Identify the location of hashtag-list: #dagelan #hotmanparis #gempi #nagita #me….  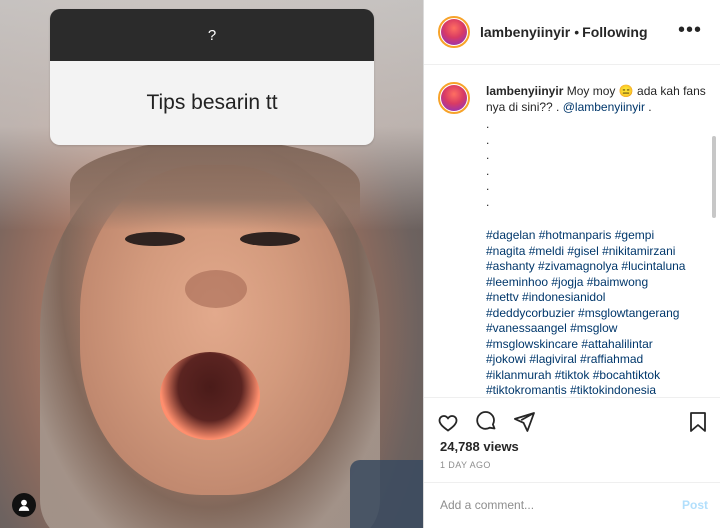
(601, 312).